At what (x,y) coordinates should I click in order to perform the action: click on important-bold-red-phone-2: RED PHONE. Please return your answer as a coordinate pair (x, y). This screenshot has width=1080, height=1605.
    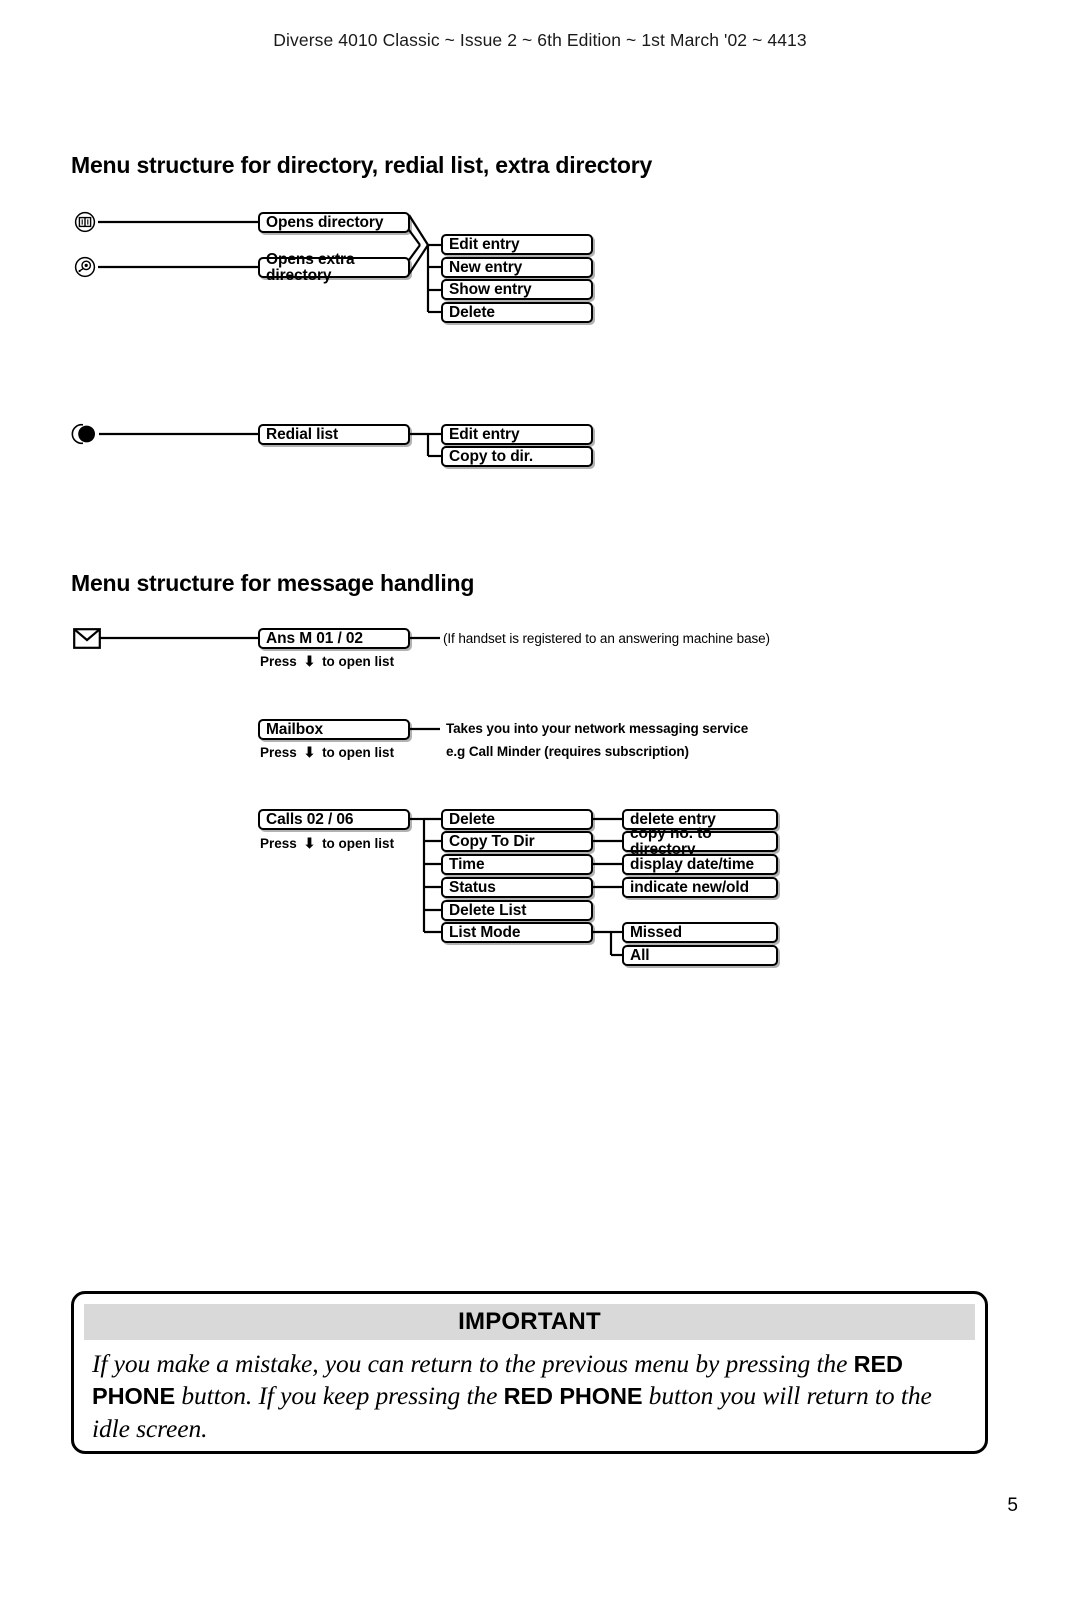
    Looking at the image, I should click on (573, 1396).